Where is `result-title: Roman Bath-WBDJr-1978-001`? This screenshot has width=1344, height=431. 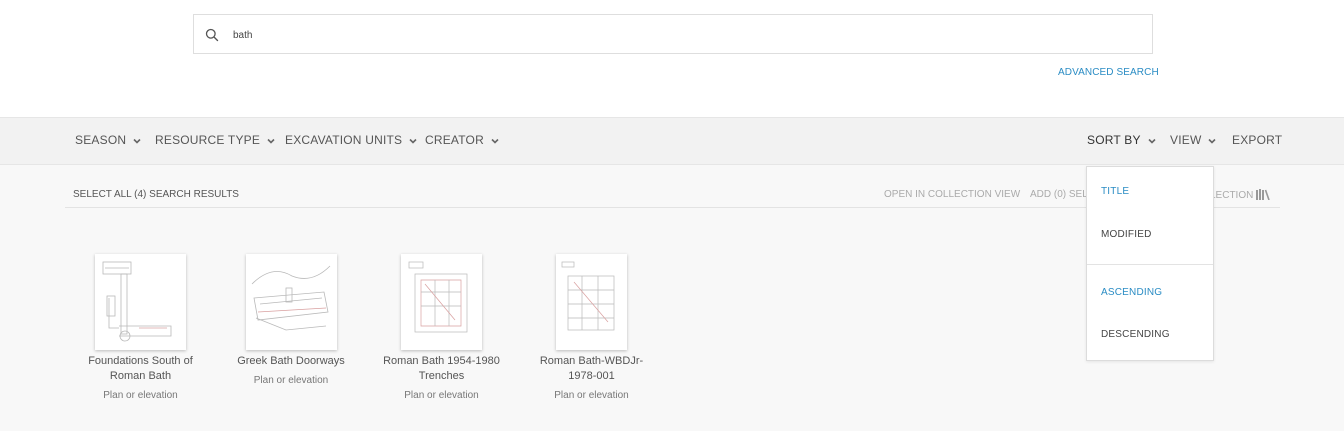 result-title: Roman Bath-WBDJr-1978-001 is located at coordinates (591, 369).